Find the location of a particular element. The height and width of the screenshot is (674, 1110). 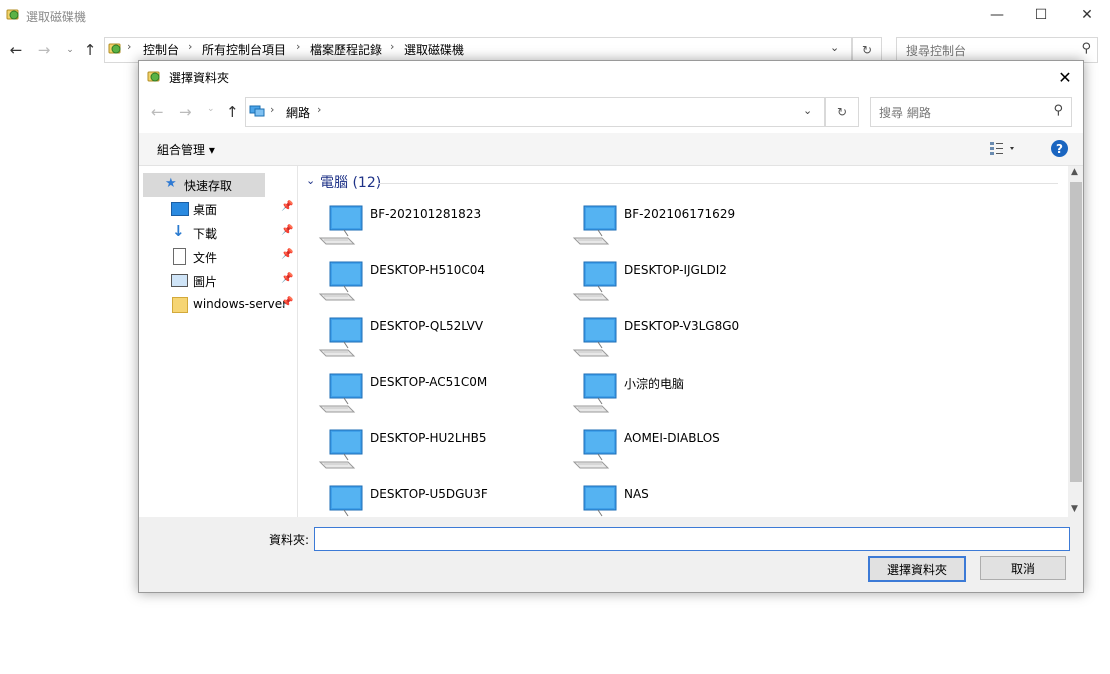

help-button: ? is located at coordinates (1059, 148).